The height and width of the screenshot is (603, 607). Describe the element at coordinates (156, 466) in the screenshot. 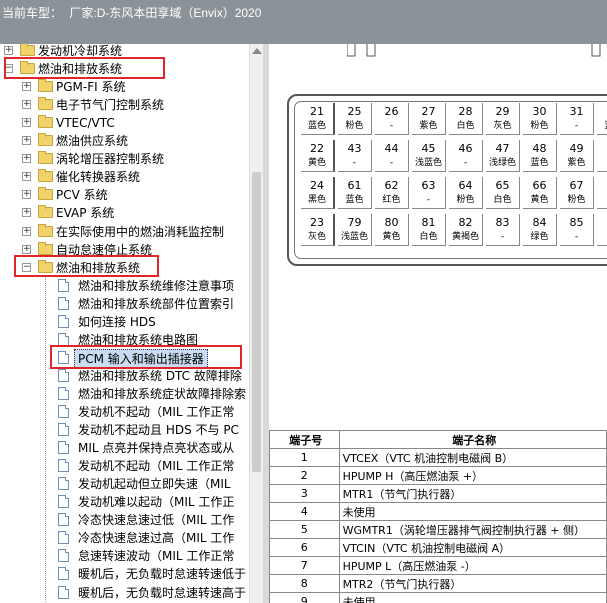

I see `tree-item-label: 发动机不起动（MIL 工作正常` at that location.